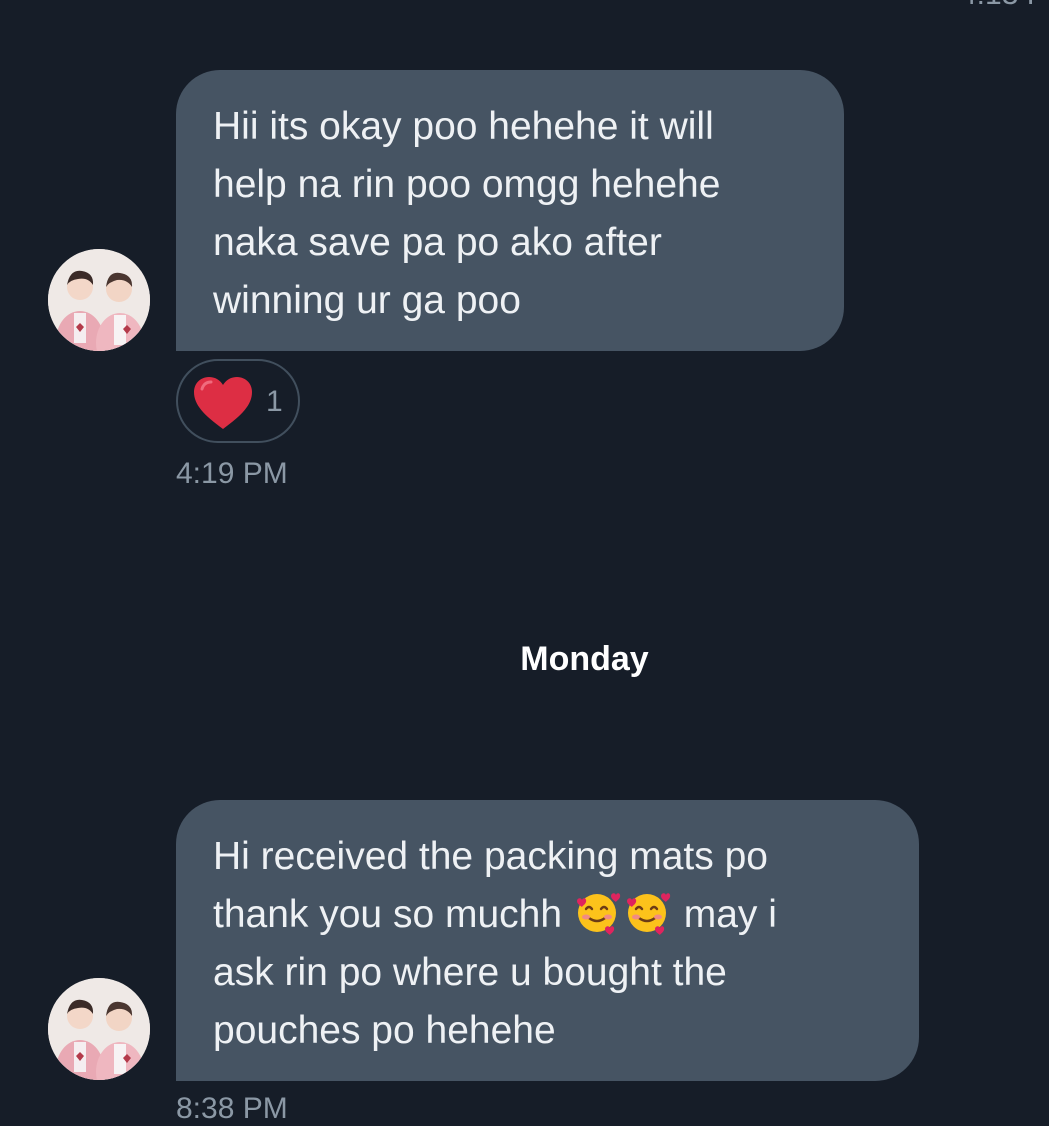 The image size is (1049, 1126). Describe the element at coordinates (437, 242) in the screenshot. I see `message-text-line: naka save pa po ako after` at that location.